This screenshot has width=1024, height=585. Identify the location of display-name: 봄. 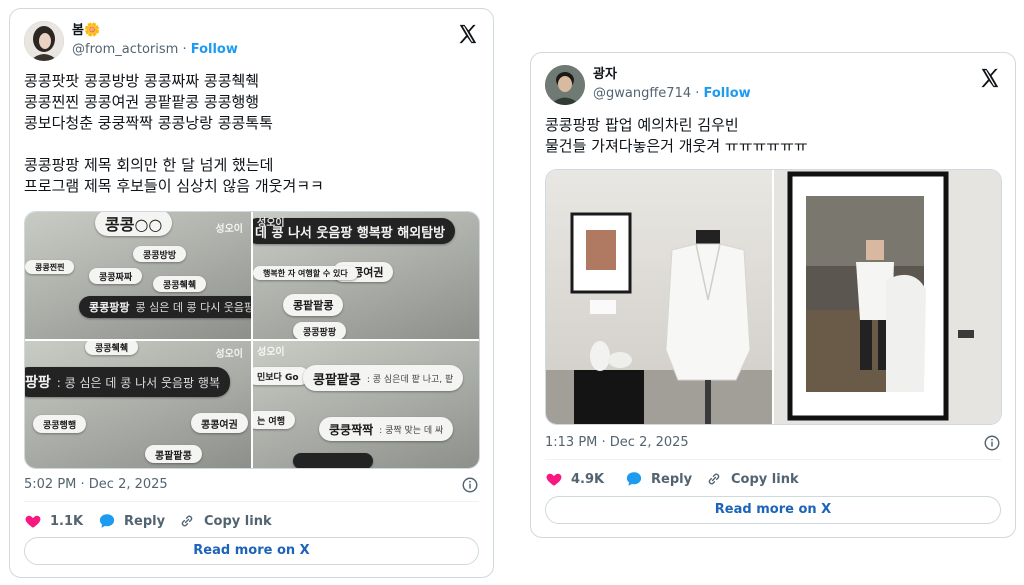
(78, 30).